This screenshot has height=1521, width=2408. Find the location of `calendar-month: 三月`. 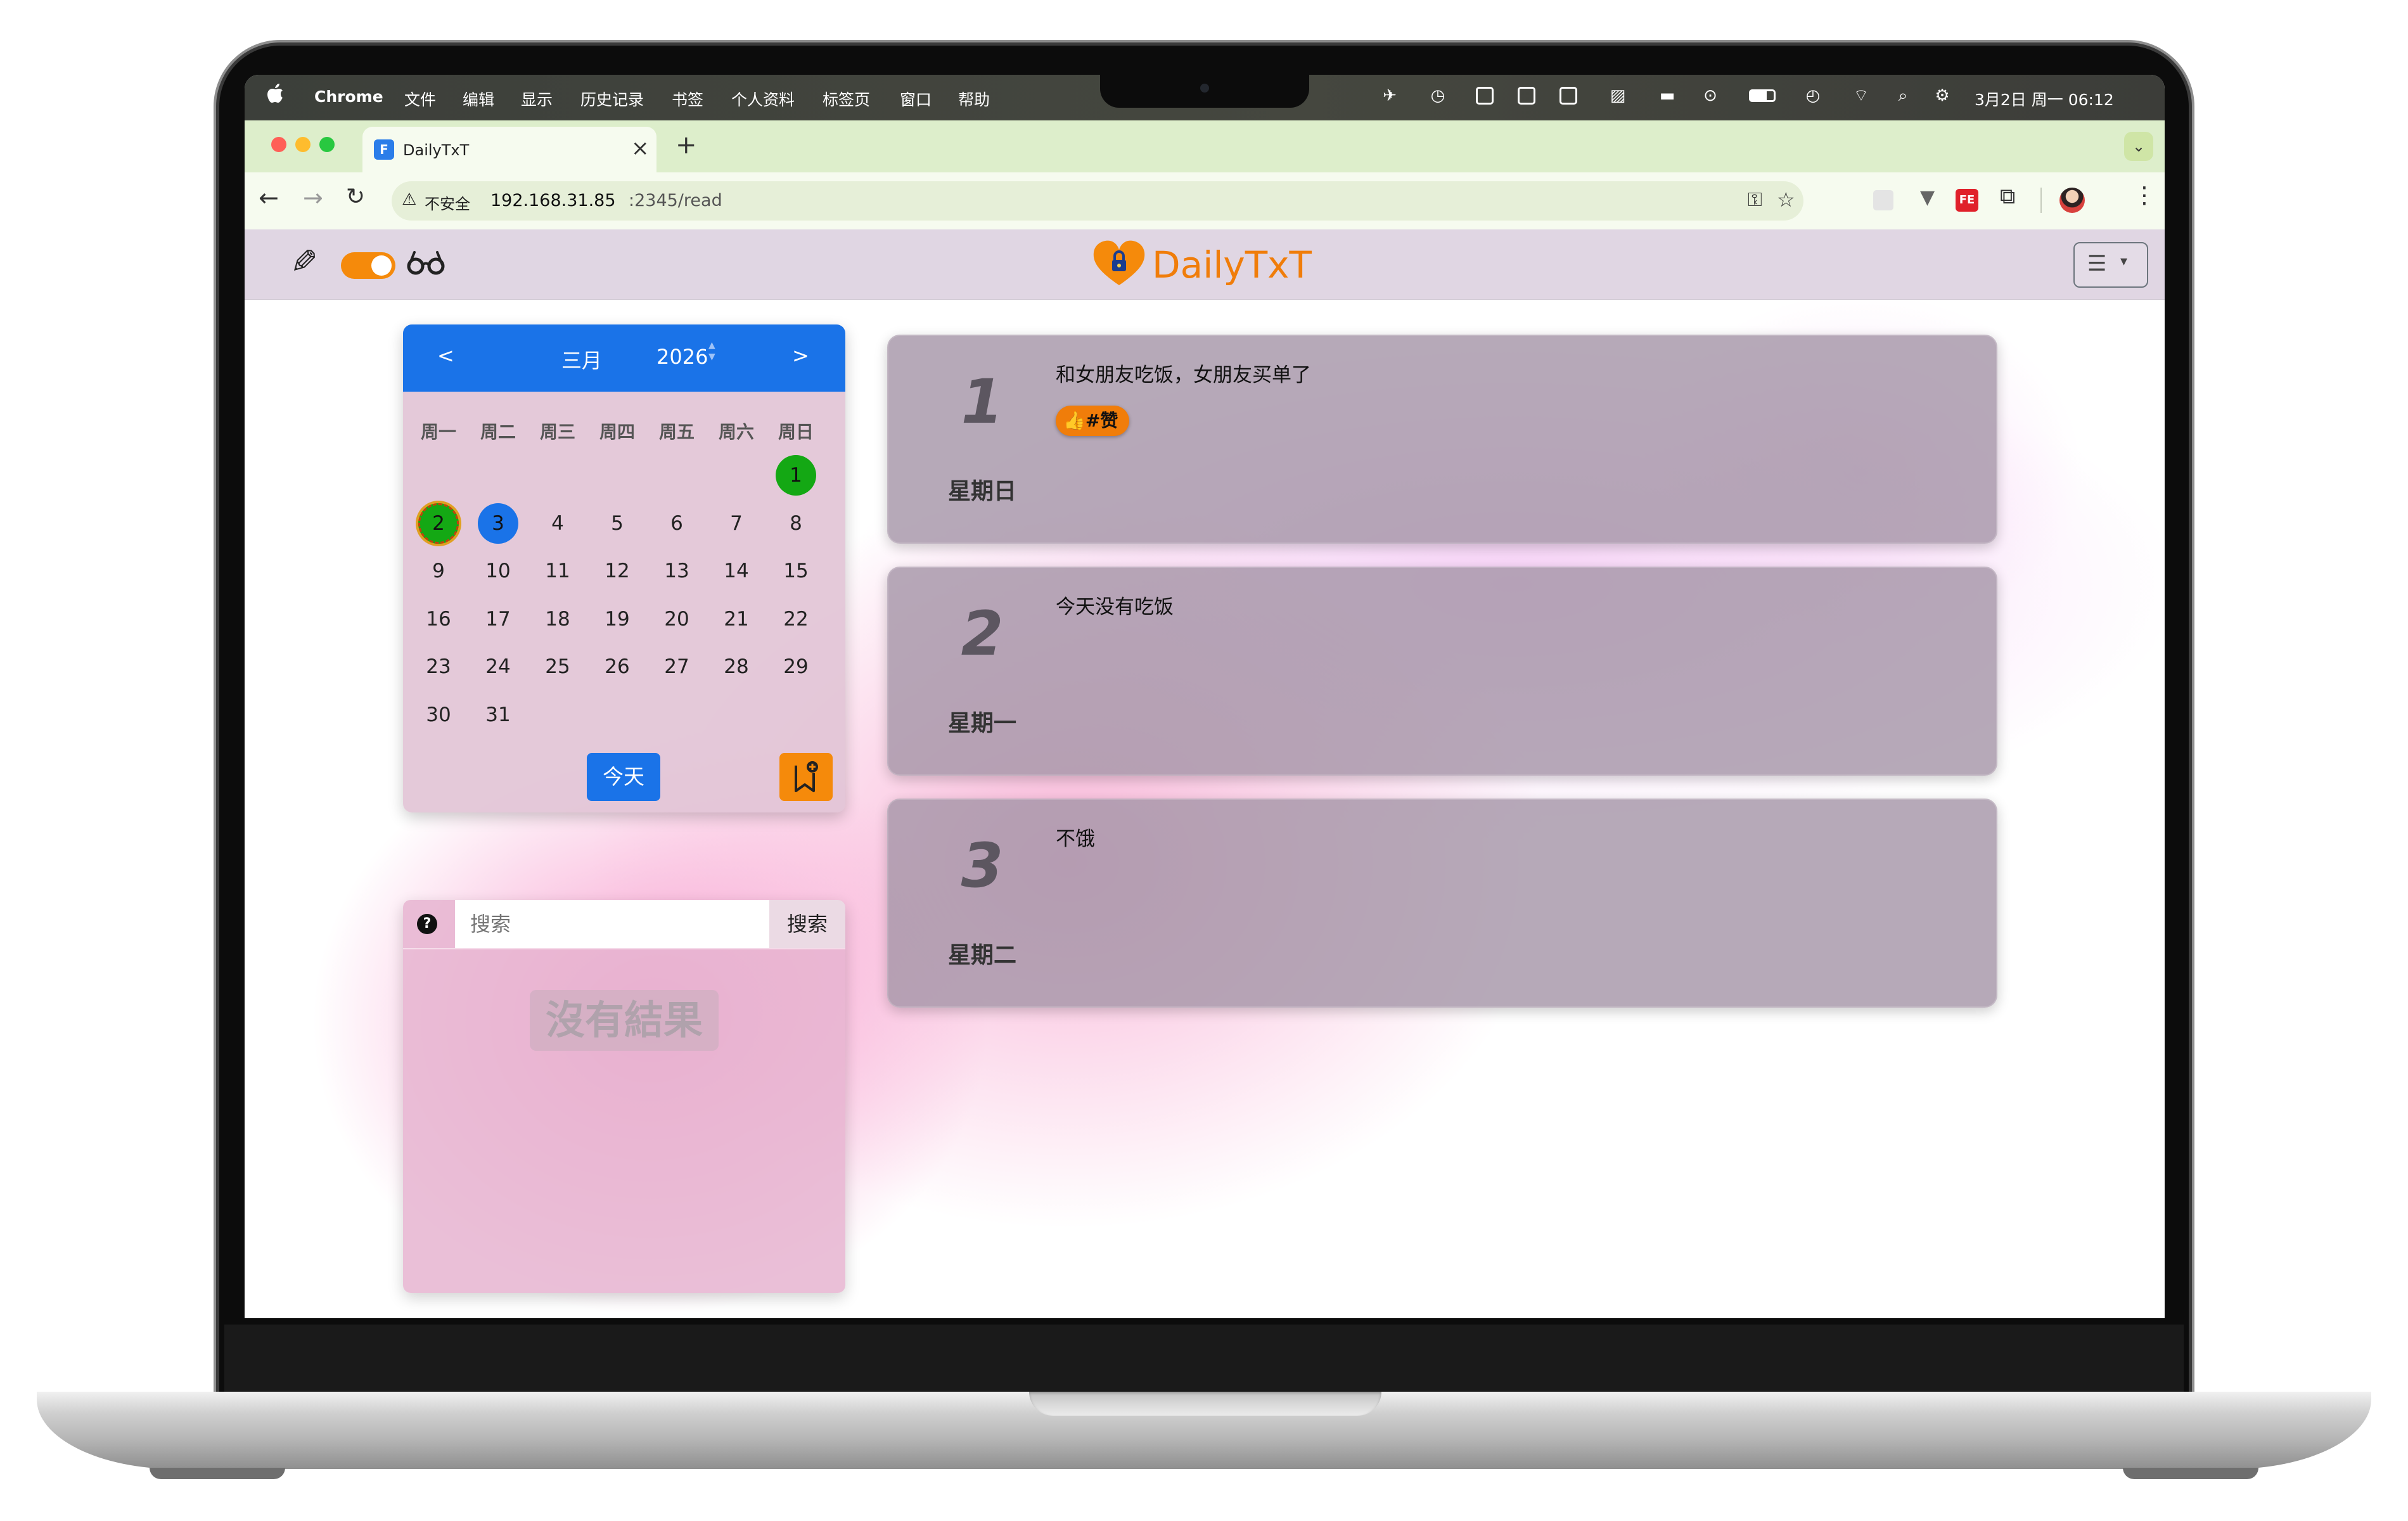

calendar-month: 三月 is located at coordinates (581, 360).